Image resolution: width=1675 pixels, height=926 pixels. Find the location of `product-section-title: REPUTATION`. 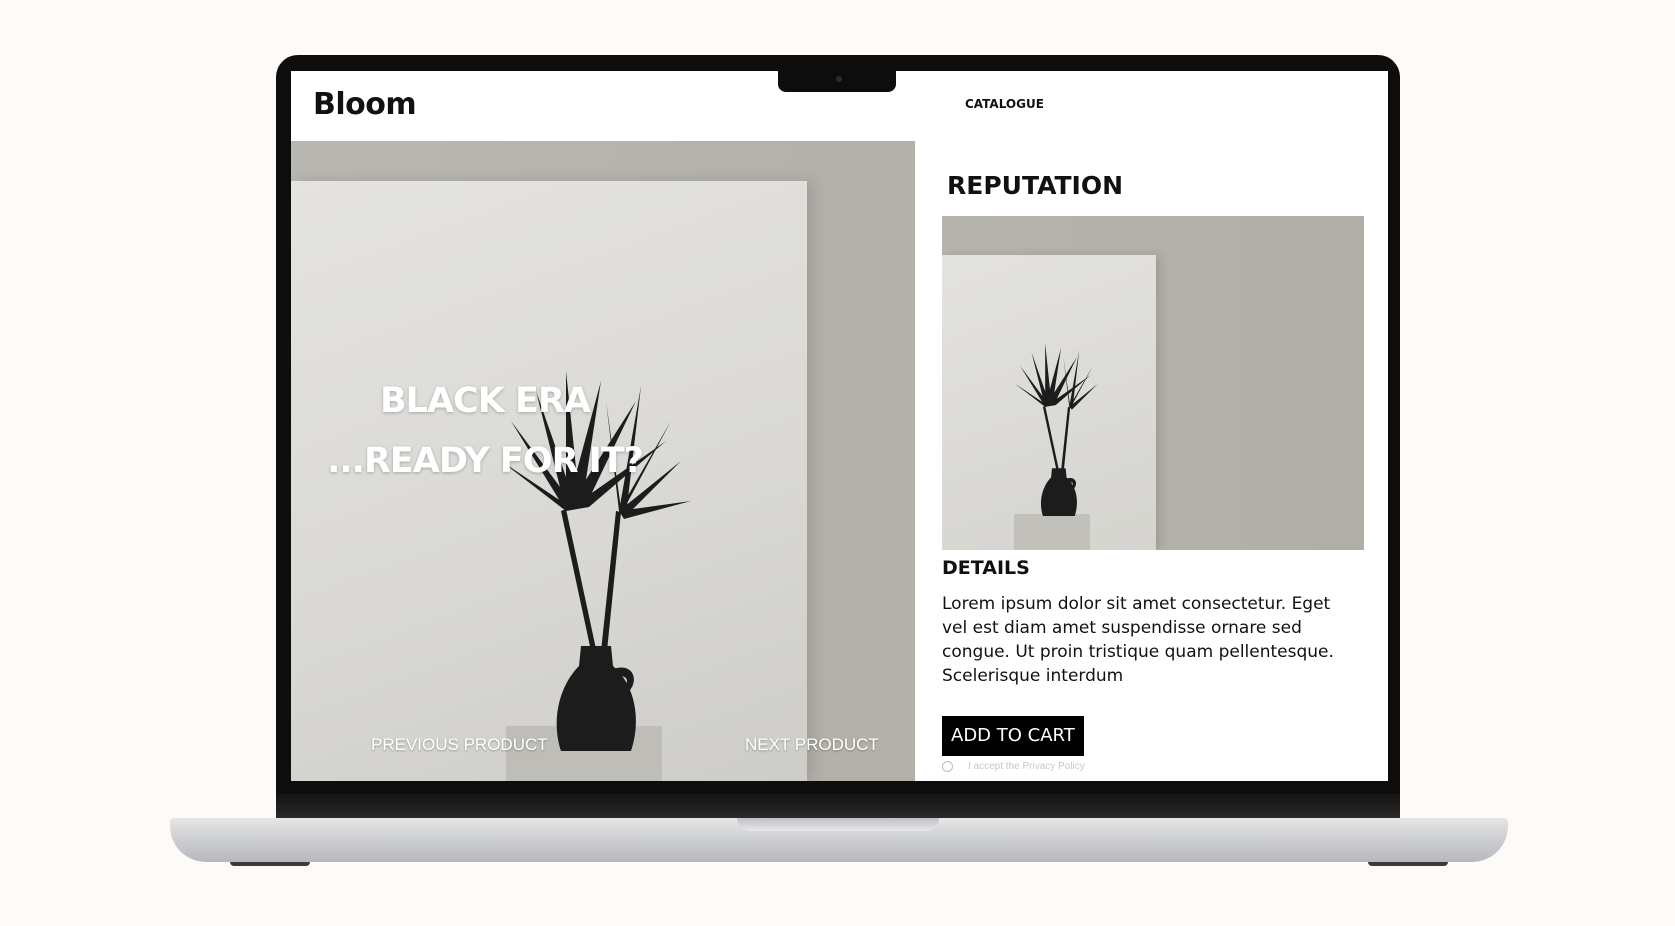

product-section-title: REPUTATION is located at coordinates (1035, 185).